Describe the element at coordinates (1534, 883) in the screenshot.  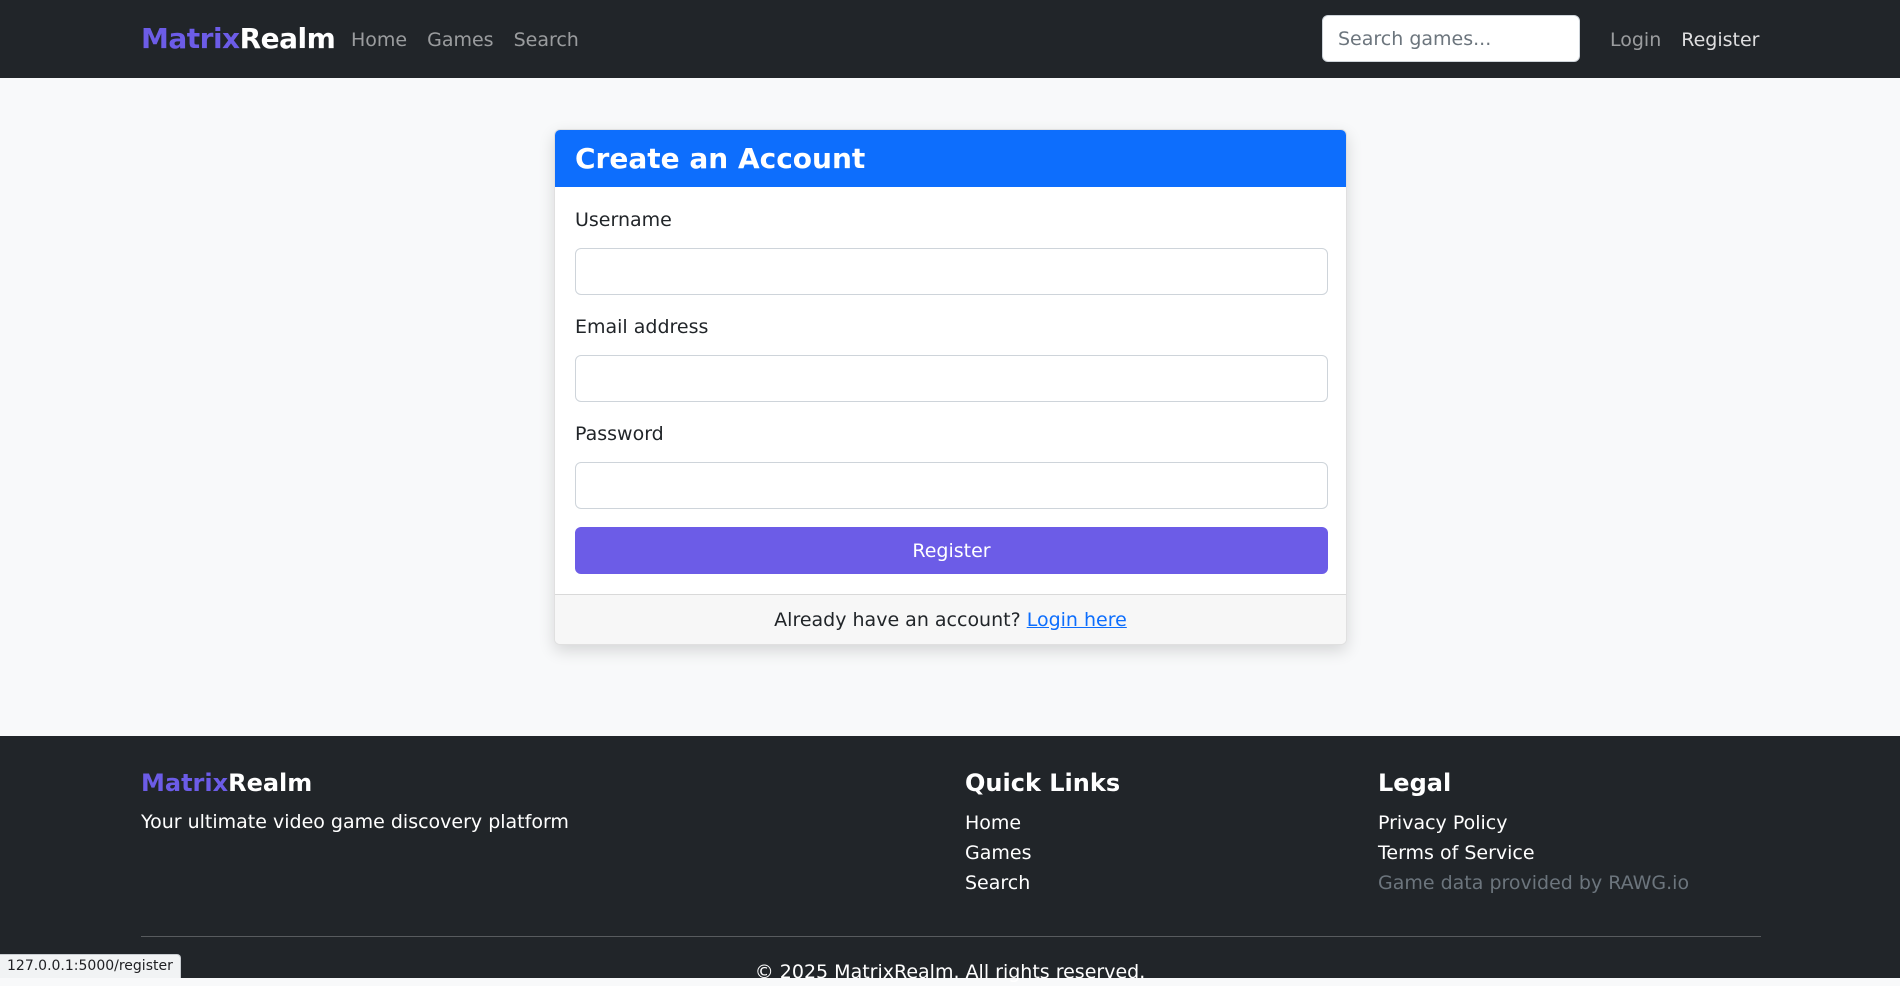
I see `data-attribution: Game data provided by RAWG.io` at that location.